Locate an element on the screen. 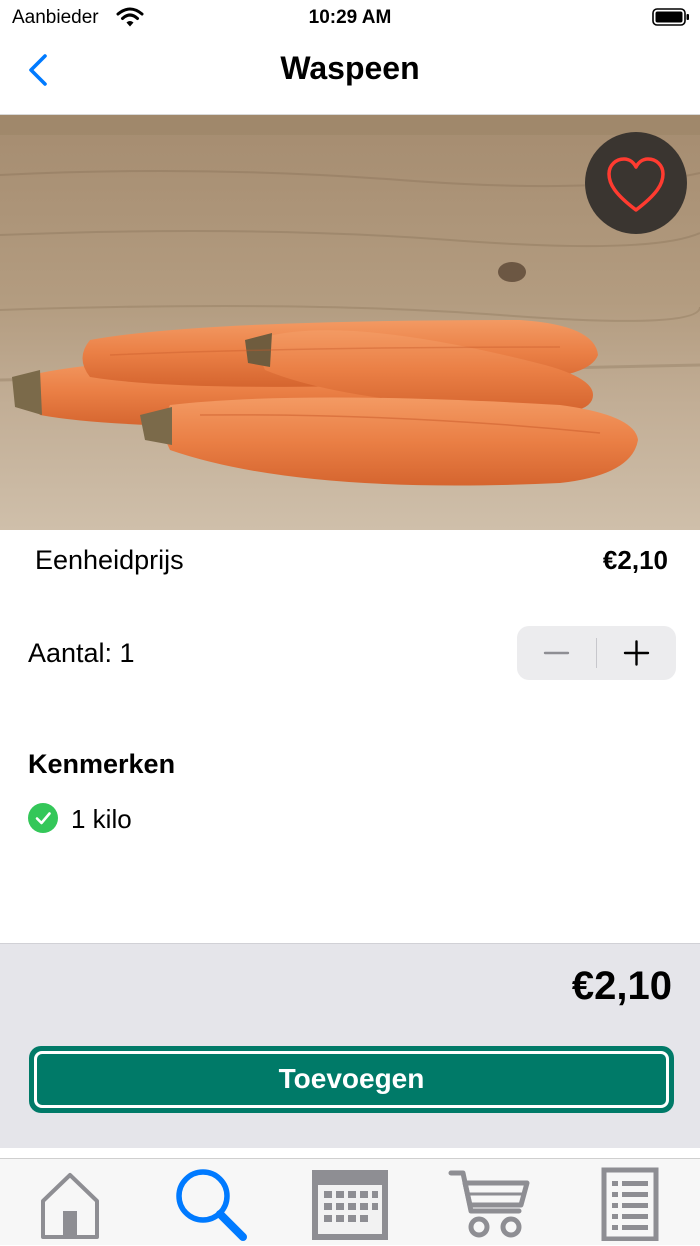 The height and width of the screenshot is (1246, 700). tab-calendar is located at coordinates (350, 1203).